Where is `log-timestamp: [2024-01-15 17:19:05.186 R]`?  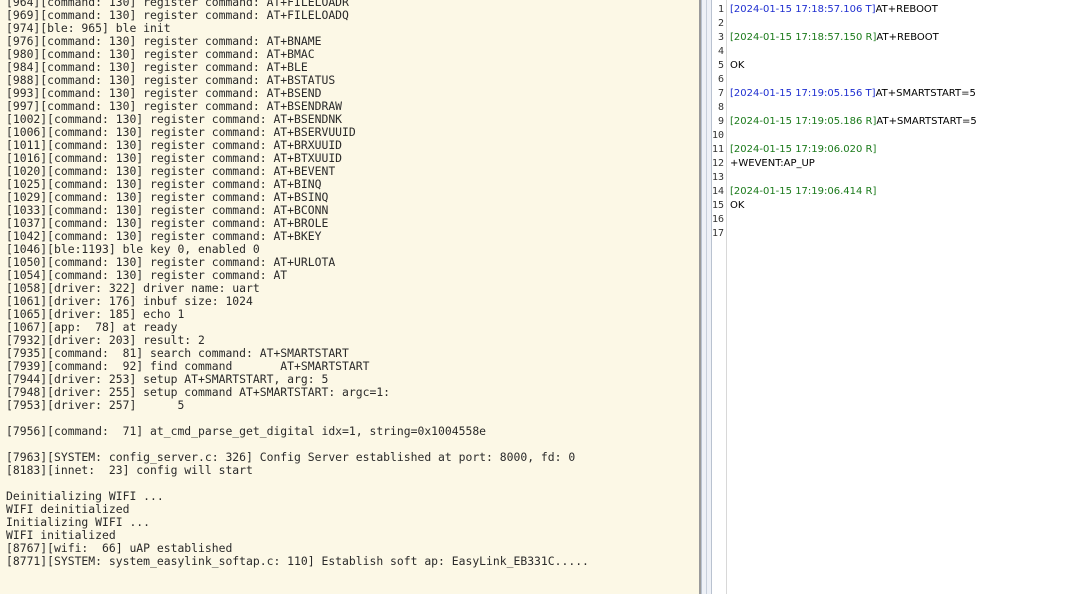
log-timestamp: [2024-01-15 17:19:05.186 R] is located at coordinates (803, 121).